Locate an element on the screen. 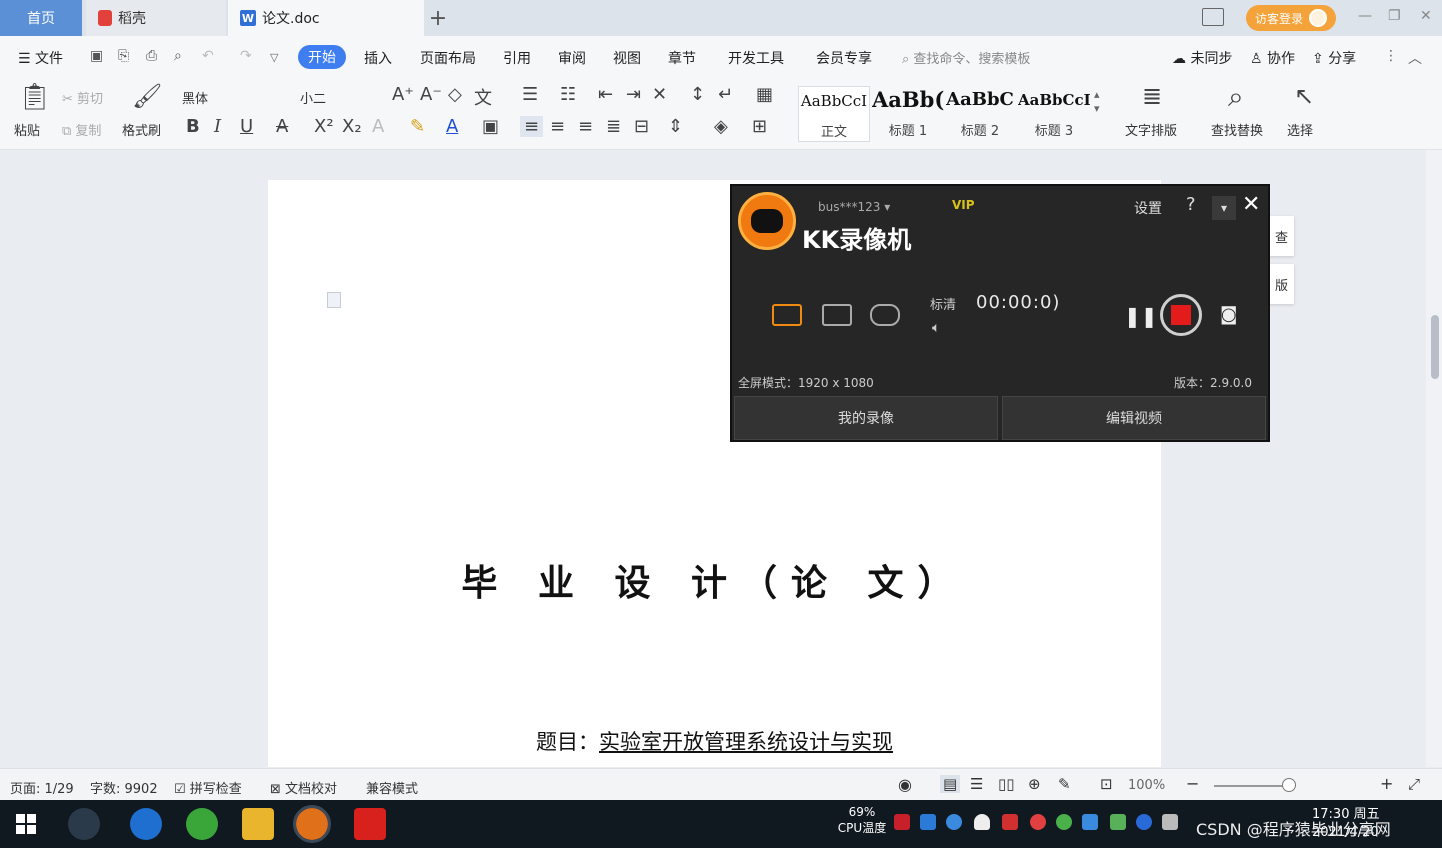 The image size is (1442, 848). tab-devtools: 开发工具 is located at coordinates (756, 58).